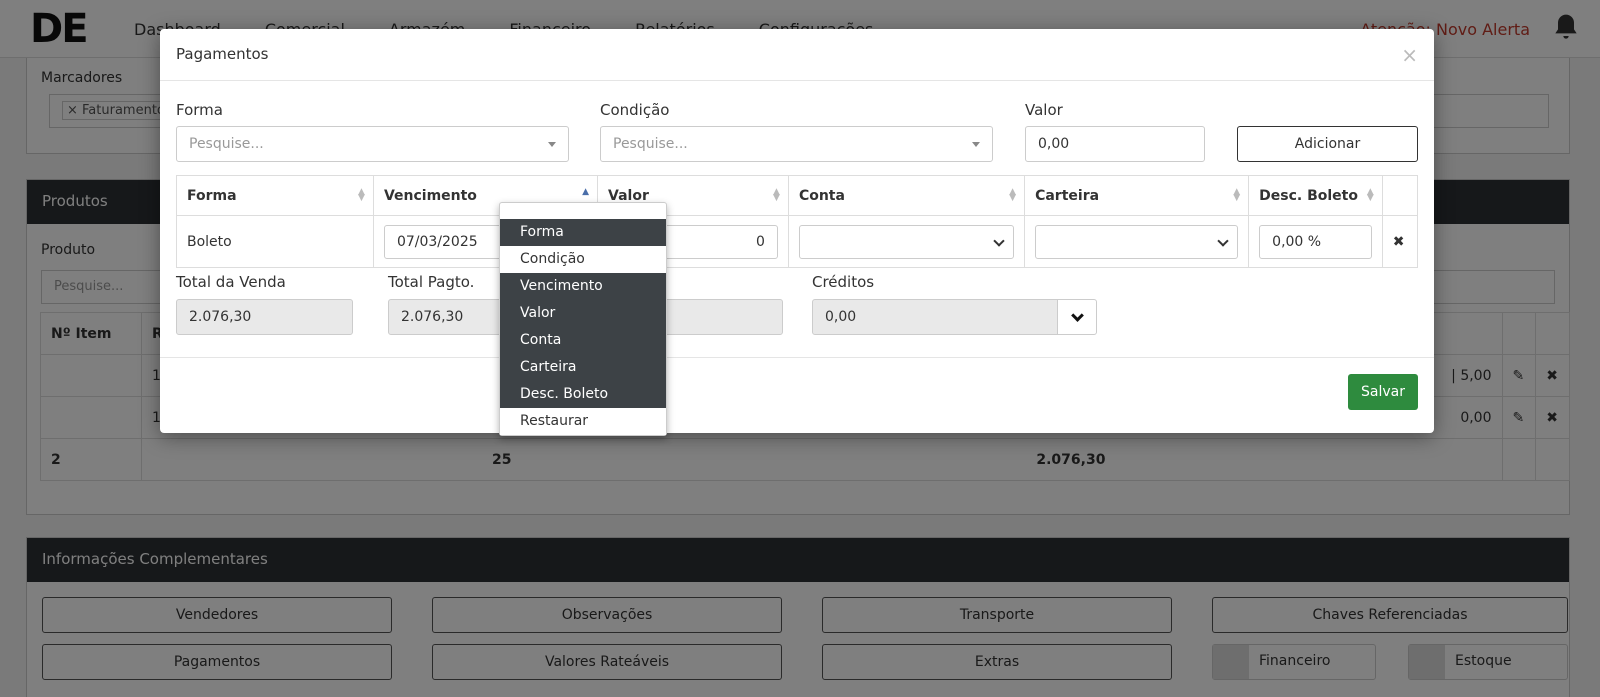  I want to click on th-carteira-label: Carteira, so click(1067, 195).